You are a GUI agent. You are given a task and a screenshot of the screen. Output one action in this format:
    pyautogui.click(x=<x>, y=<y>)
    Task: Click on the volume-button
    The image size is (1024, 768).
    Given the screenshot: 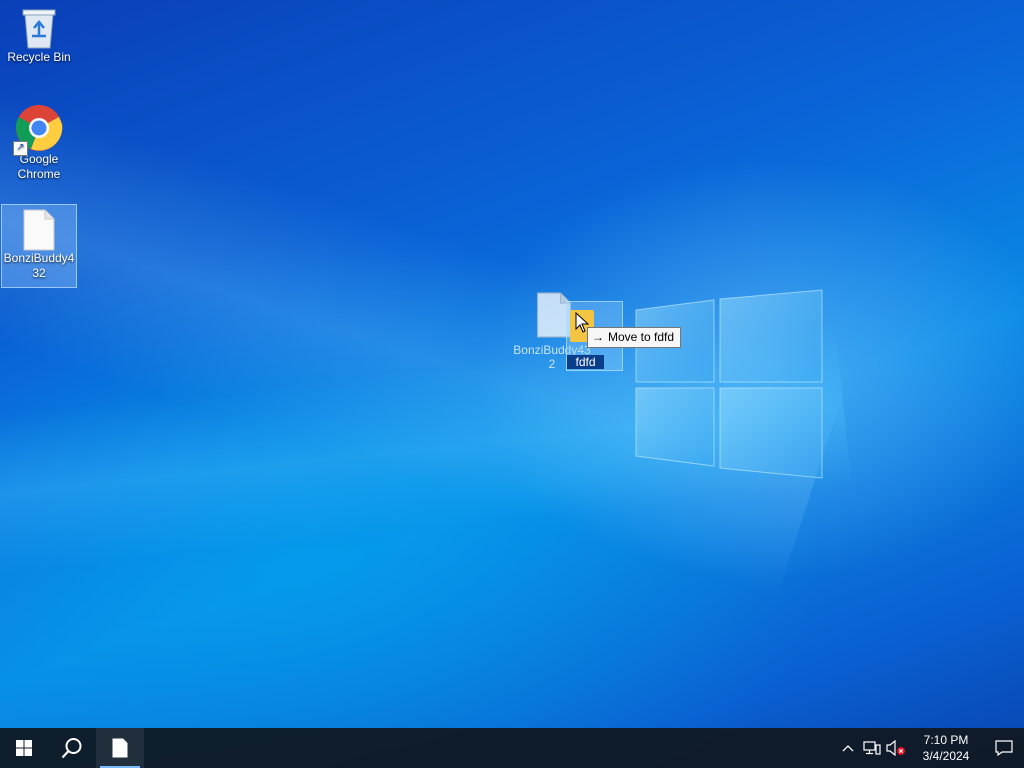 What is the action you would take?
    pyautogui.click(x=896, y=748)
    